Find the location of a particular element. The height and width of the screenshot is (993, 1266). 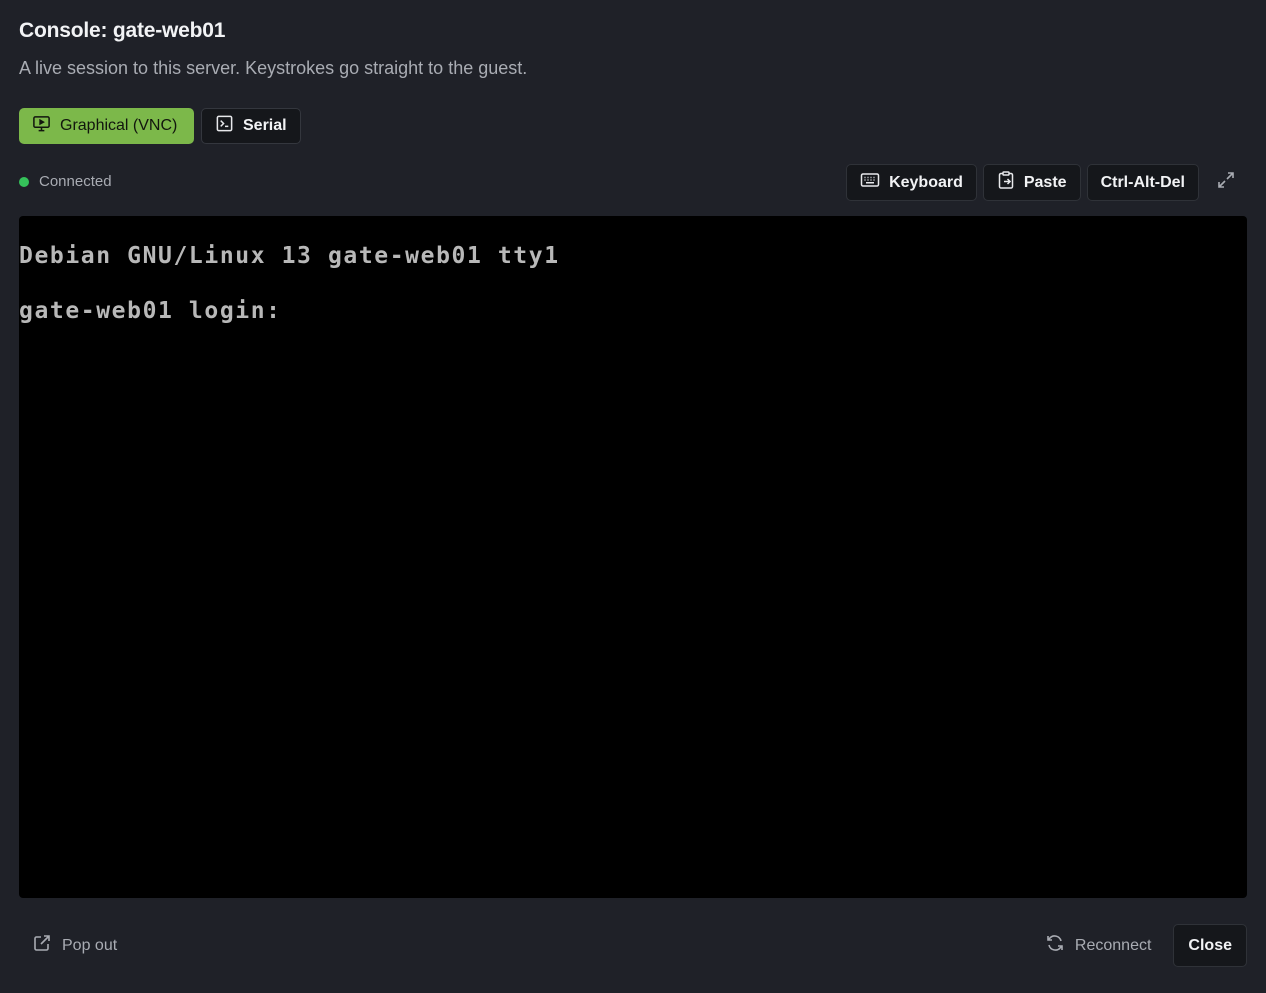

pop-out-label: Pop out is located at coordinates (90, 945).